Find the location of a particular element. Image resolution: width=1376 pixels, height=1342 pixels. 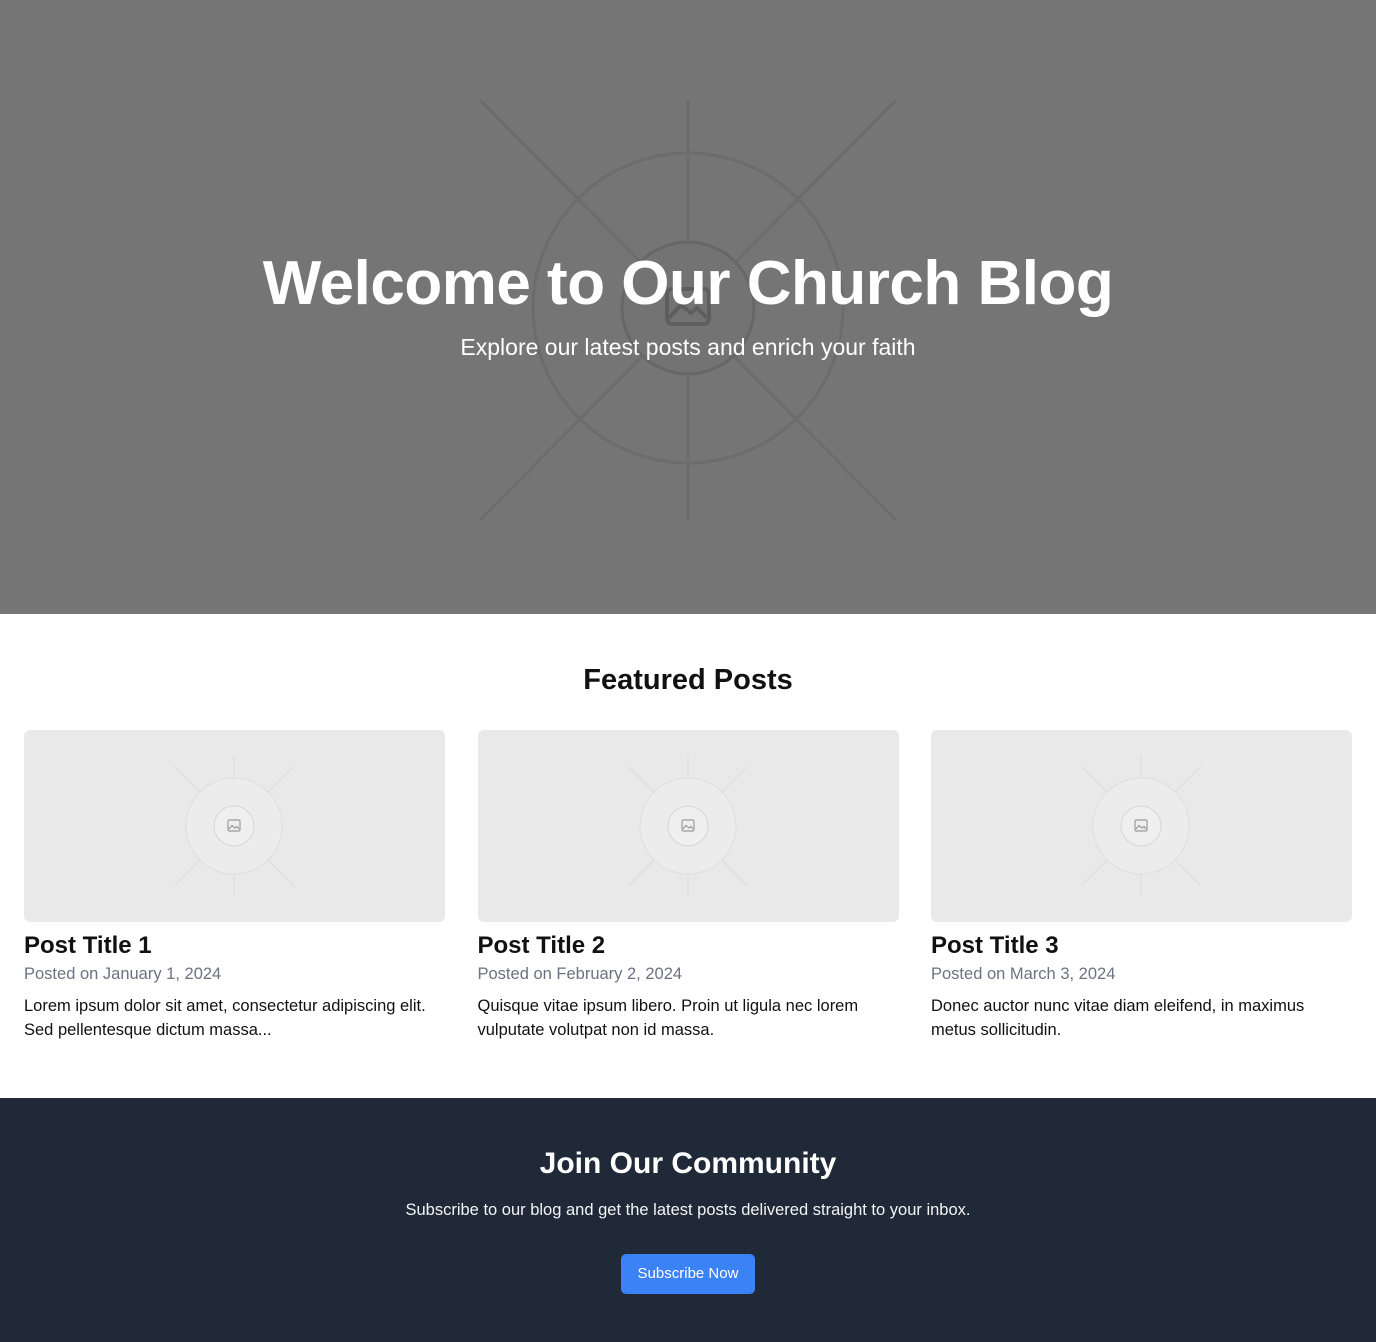

subscribe-button: Subscribe Now is located at coordinates (688, 1274).